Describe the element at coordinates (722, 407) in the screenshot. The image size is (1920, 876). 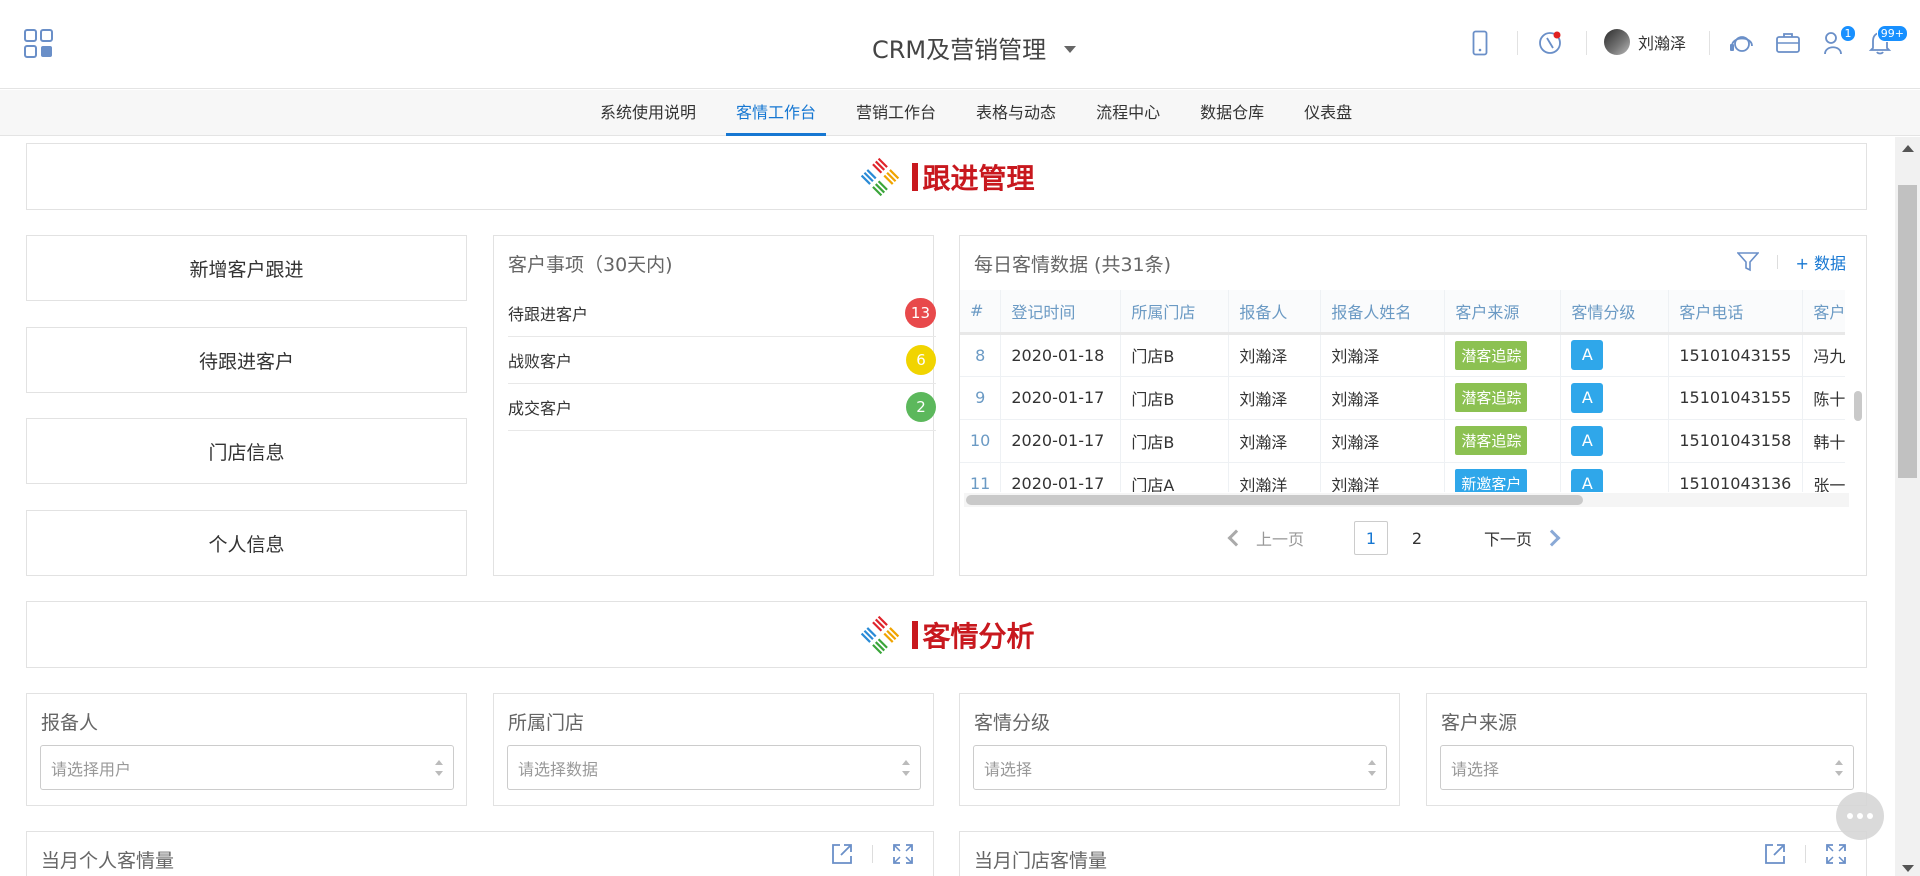
I see `matter-row: 成交客户 2` at that location.